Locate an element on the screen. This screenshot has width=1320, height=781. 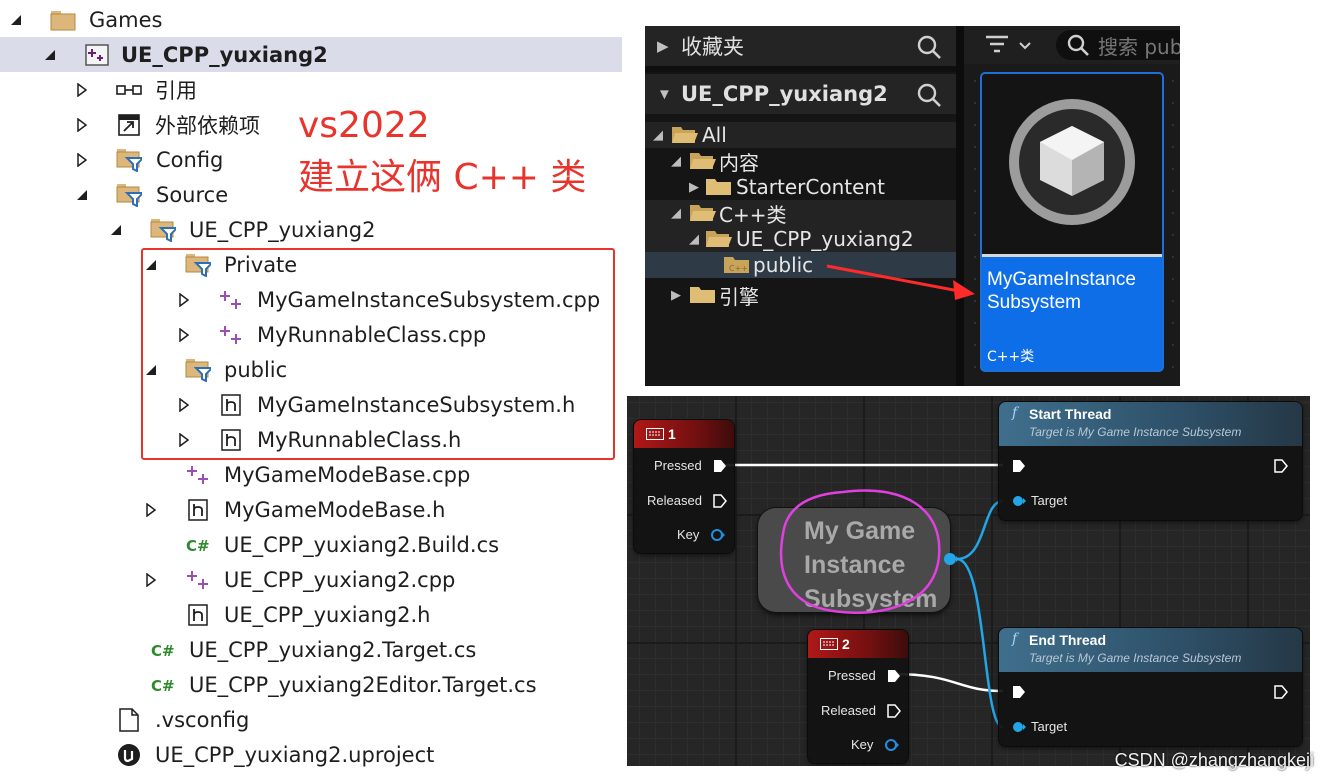
search-input: 搜索 pub is located at coordinates (1118, 45).